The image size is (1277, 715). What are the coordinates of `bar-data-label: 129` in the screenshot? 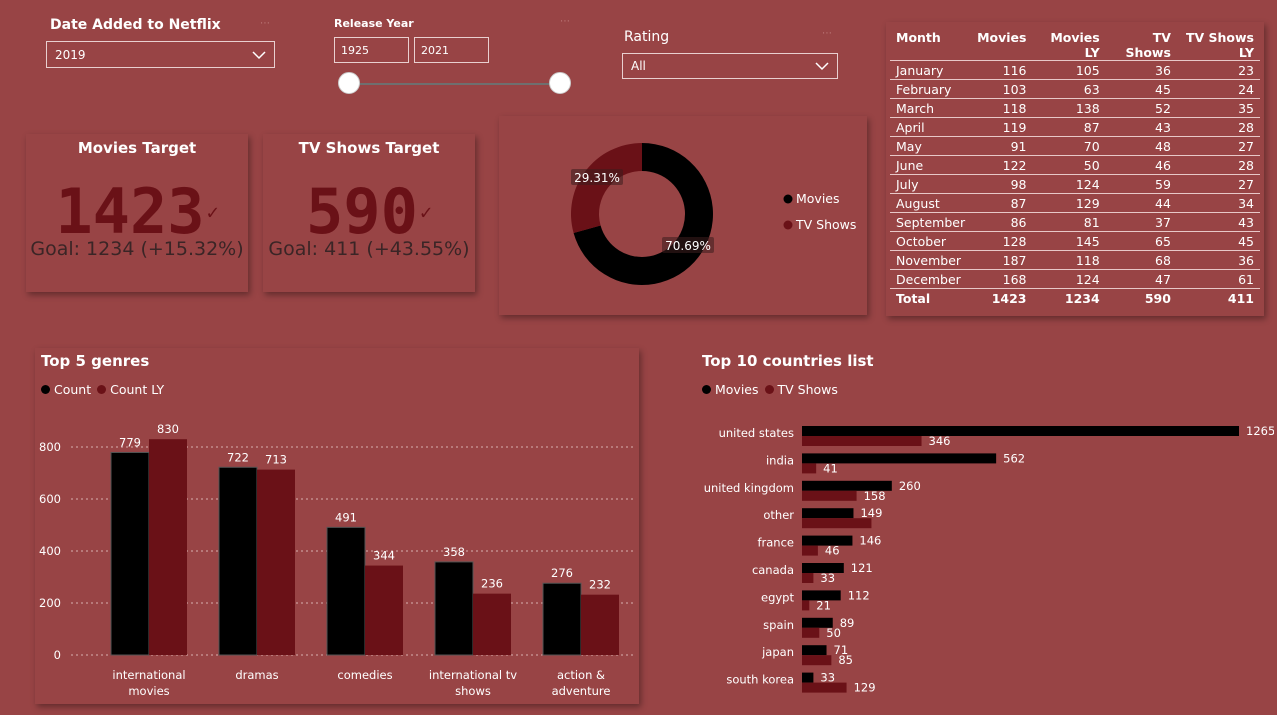 It's located at (865, 688).